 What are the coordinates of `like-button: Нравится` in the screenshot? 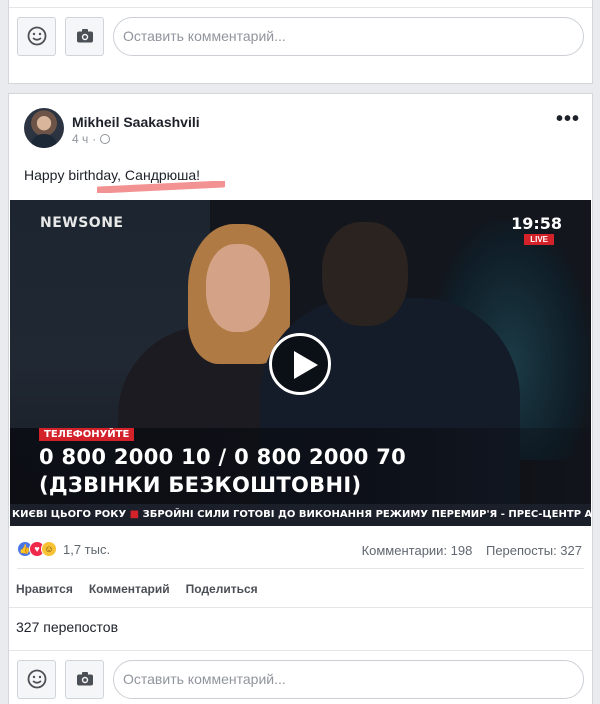 It's located at (44, 589).